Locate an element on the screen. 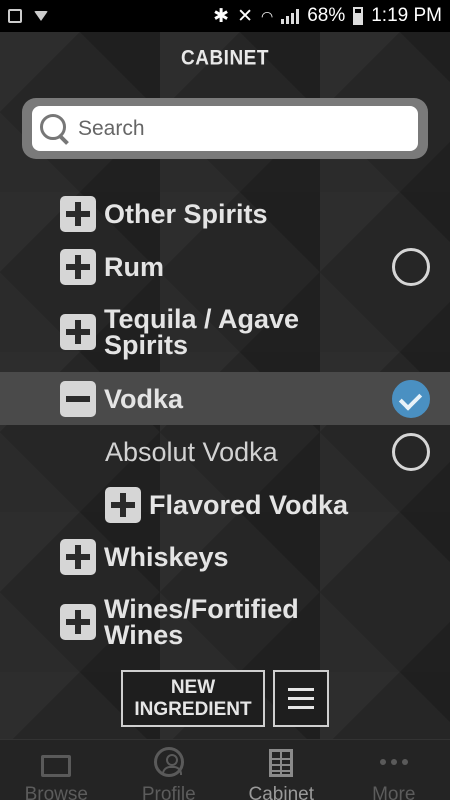 This screenshot has width=450, height=800. tree-row: Wines/Fortified Wines is located at coordinates (225, 622).